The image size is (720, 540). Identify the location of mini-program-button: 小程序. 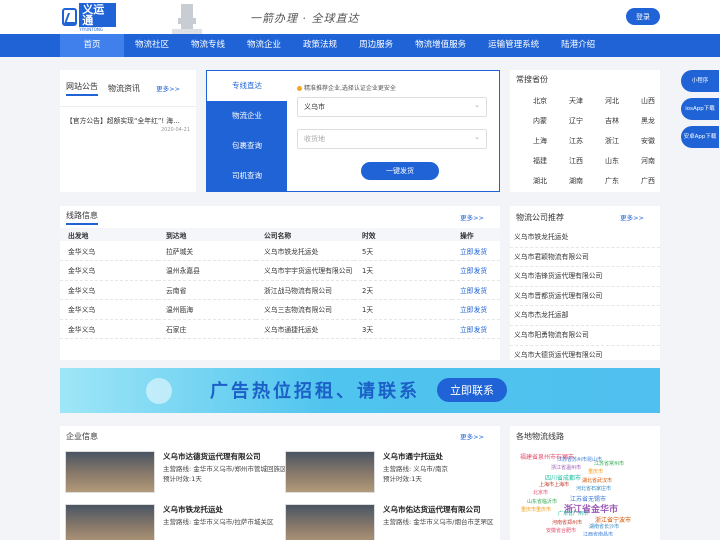
(700, 81).